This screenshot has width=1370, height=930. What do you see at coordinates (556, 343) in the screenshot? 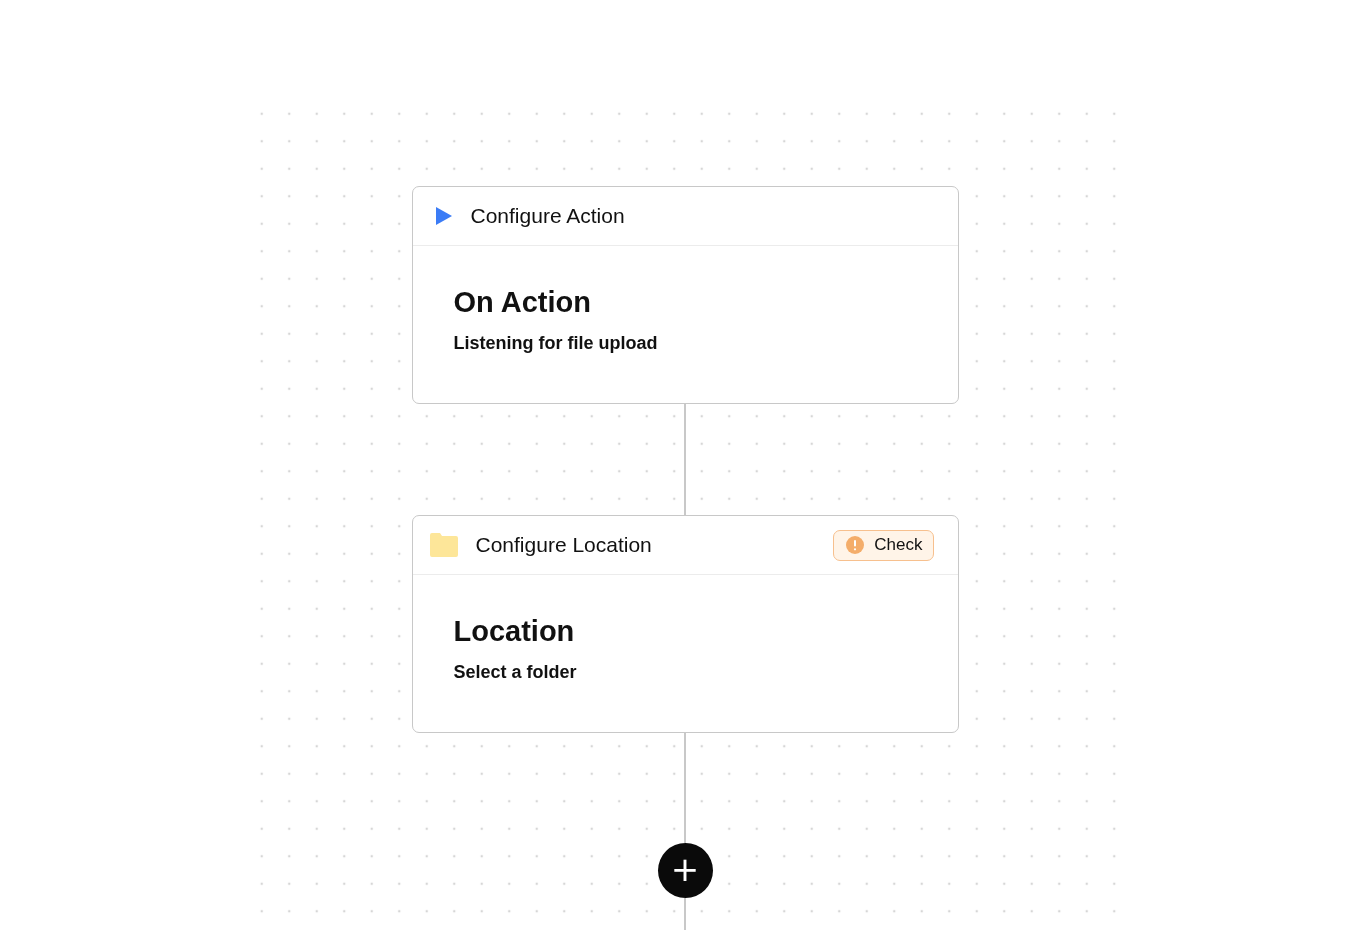
I see `node-subtitle: Listening for file upload` at bounding box center [556, 343].